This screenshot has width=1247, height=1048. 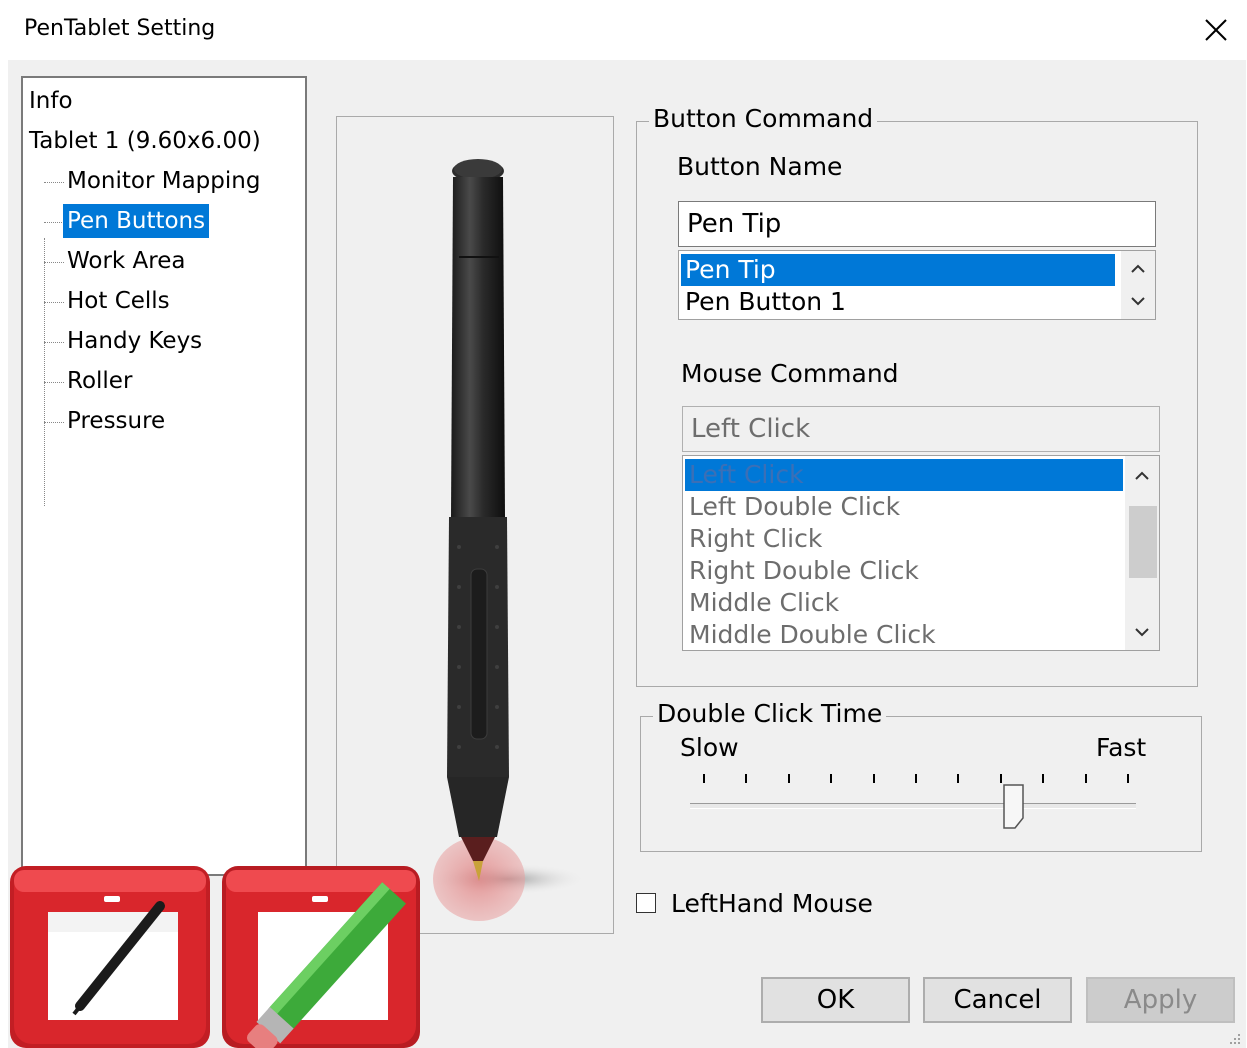 I want to click on close-icon, so click(x=1216, y=30).